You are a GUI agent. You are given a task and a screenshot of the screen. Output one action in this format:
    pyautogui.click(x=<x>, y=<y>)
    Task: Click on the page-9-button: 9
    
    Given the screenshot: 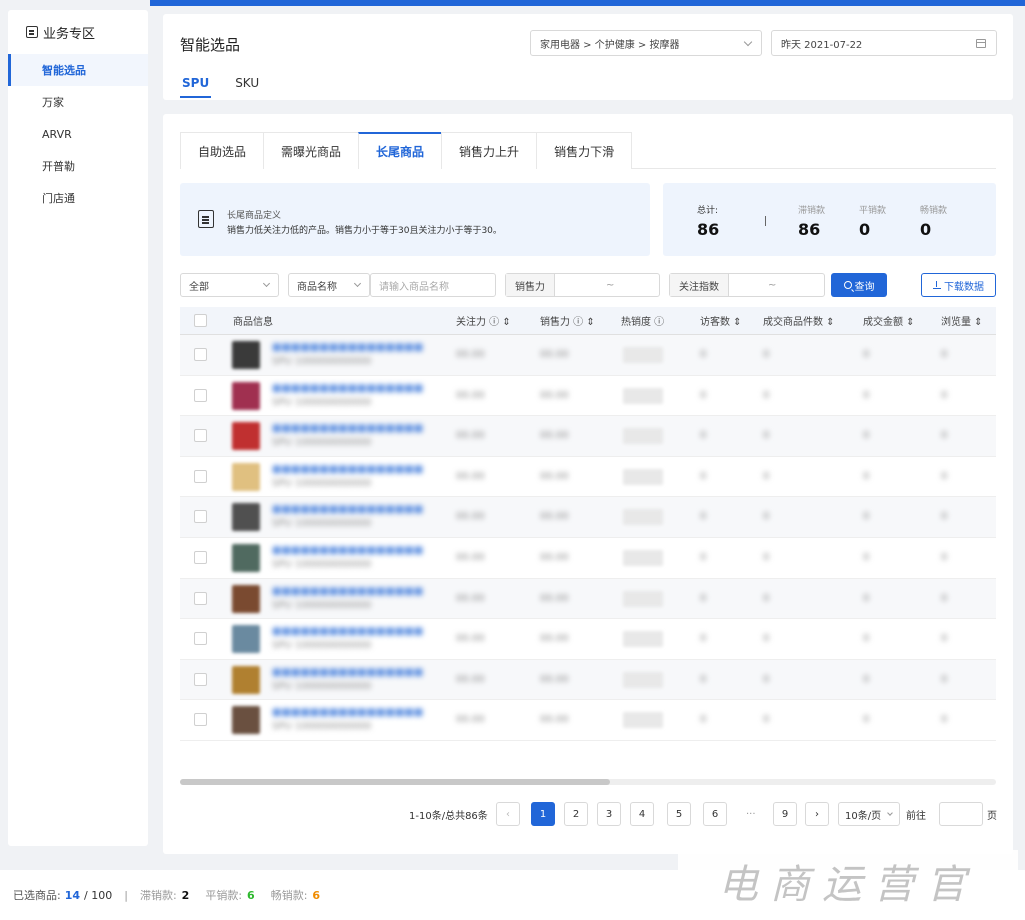 What is the action you would take?
    pyautogui.click(x=785, y=814)
    